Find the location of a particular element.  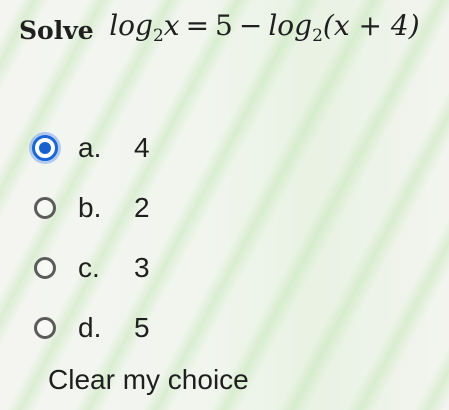

option-letter: b. is located at coordinates (90, 207).